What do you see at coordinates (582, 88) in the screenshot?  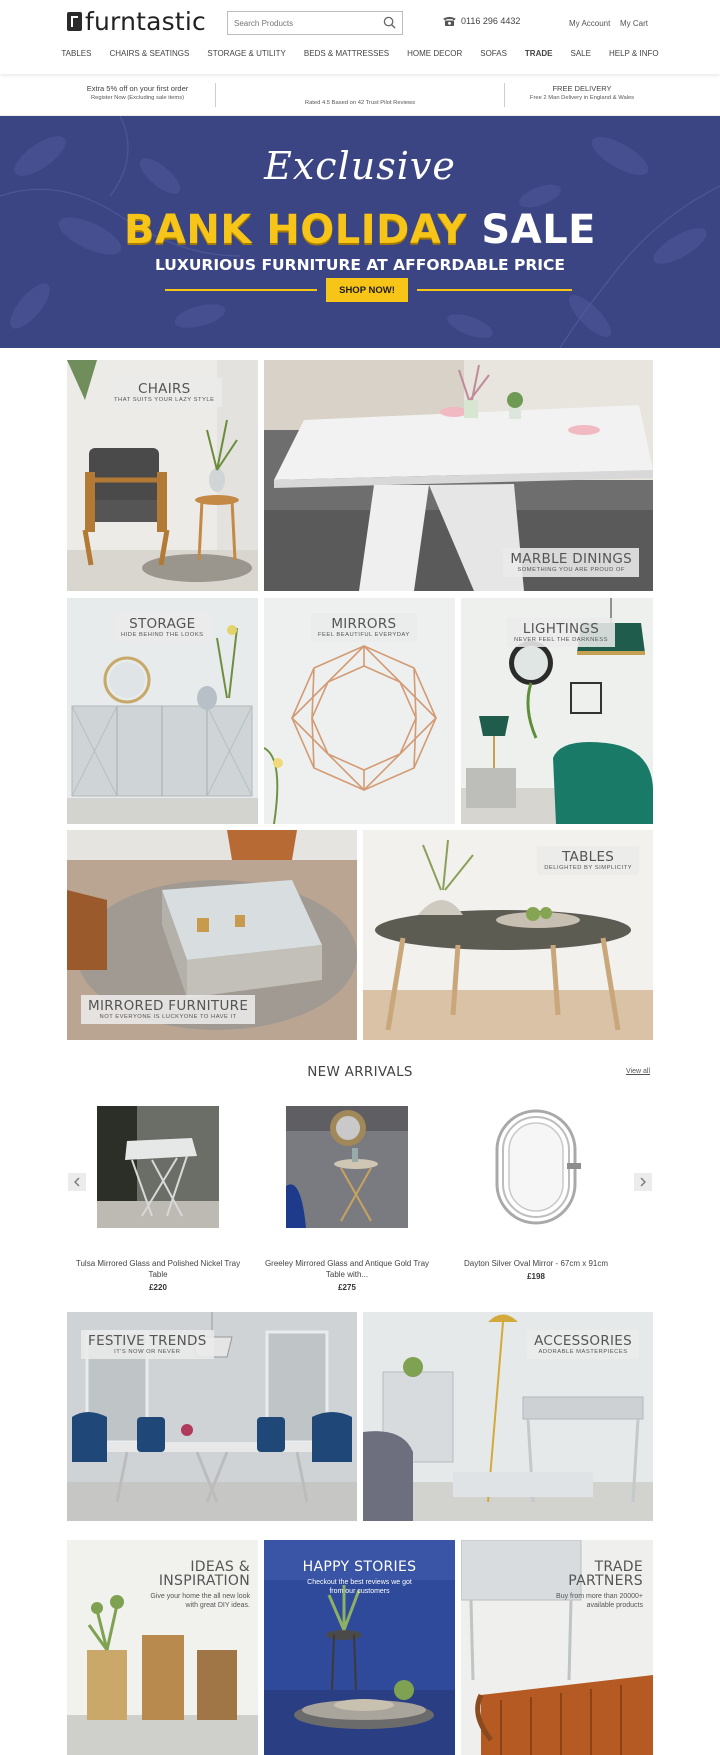 I see `delivery-title: FREE DELIVERY` at bounding box center [582, 88].